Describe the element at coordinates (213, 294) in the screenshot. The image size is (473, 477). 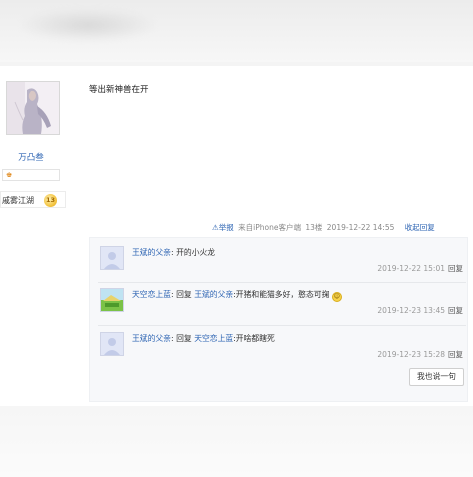
I see `reply-target-user: 王斌的父亲` at that location.